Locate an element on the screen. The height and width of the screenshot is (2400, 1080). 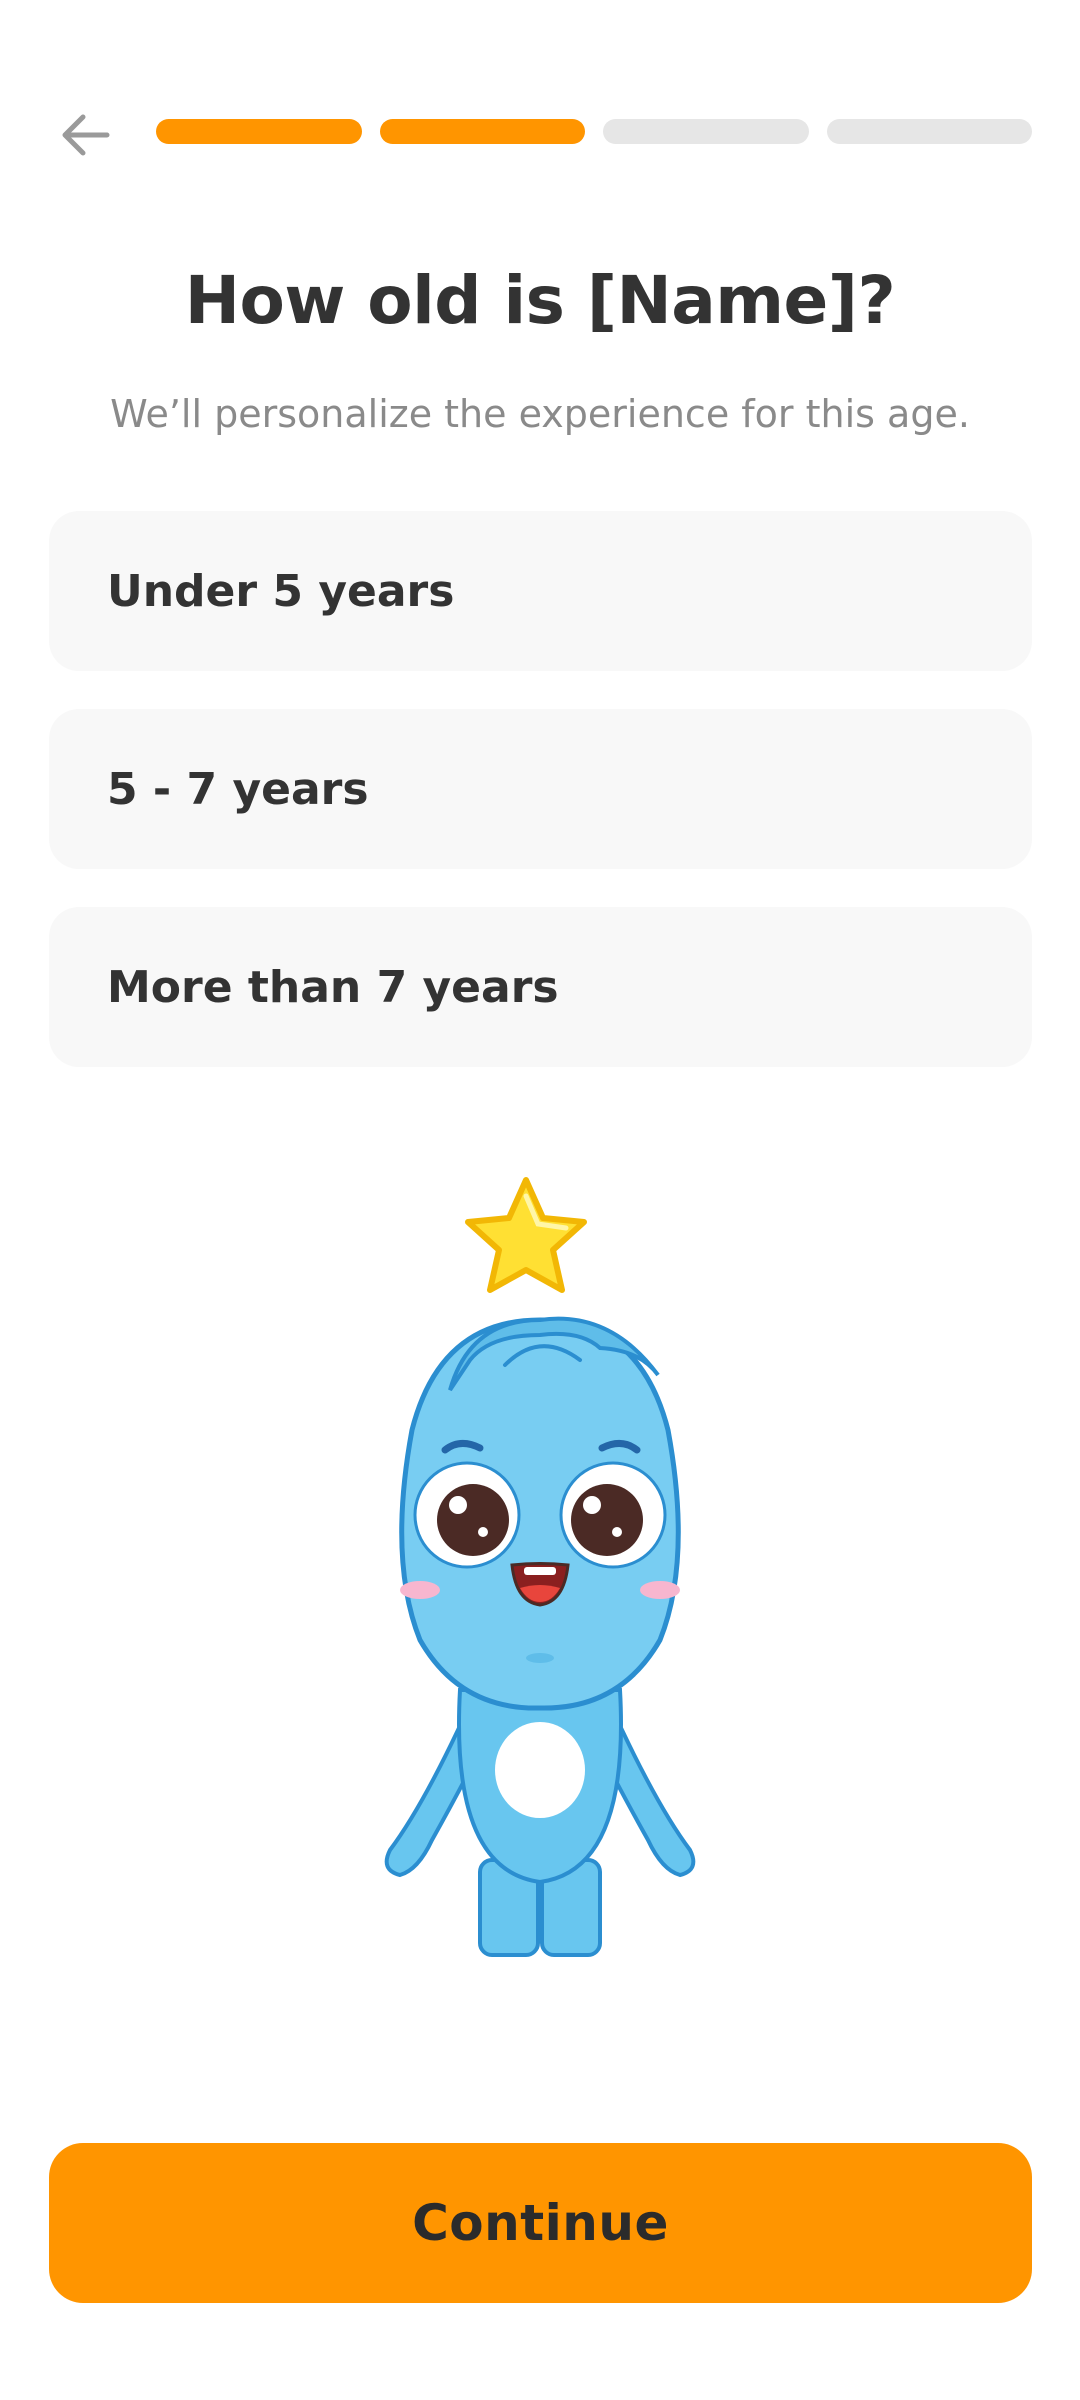
step-progress-bar is located at coordinates (594, 131).